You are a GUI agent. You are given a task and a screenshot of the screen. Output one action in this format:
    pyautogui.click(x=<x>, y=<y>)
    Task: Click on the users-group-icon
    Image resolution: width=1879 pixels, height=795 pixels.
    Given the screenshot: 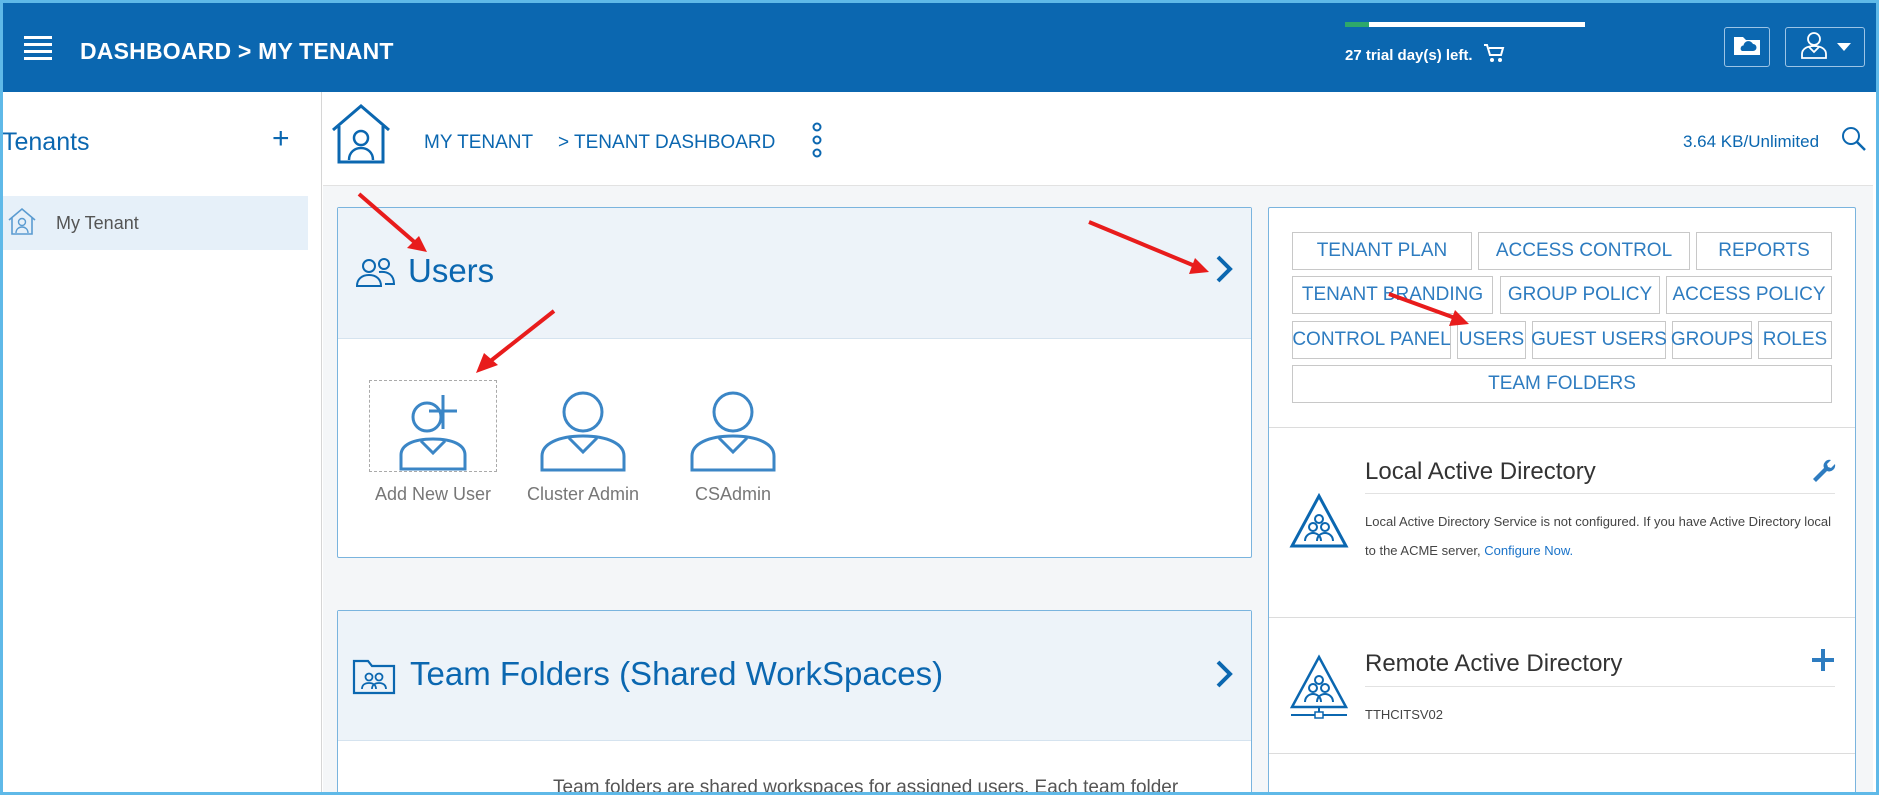 What is the action you would take?
    pyautogui.click(x=376, y=274)
    